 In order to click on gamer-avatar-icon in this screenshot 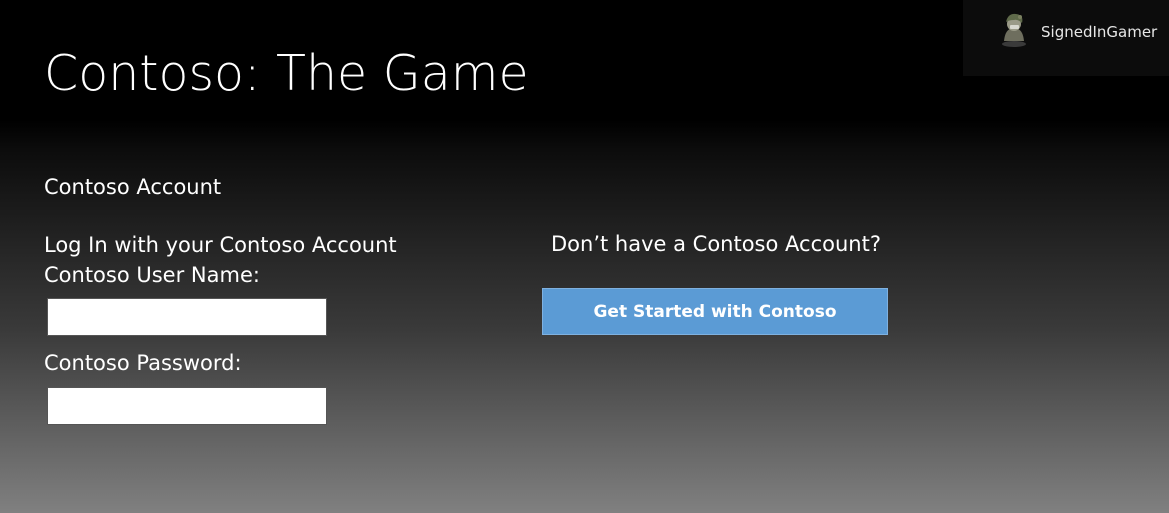, I will do `click(1014, 29)`.